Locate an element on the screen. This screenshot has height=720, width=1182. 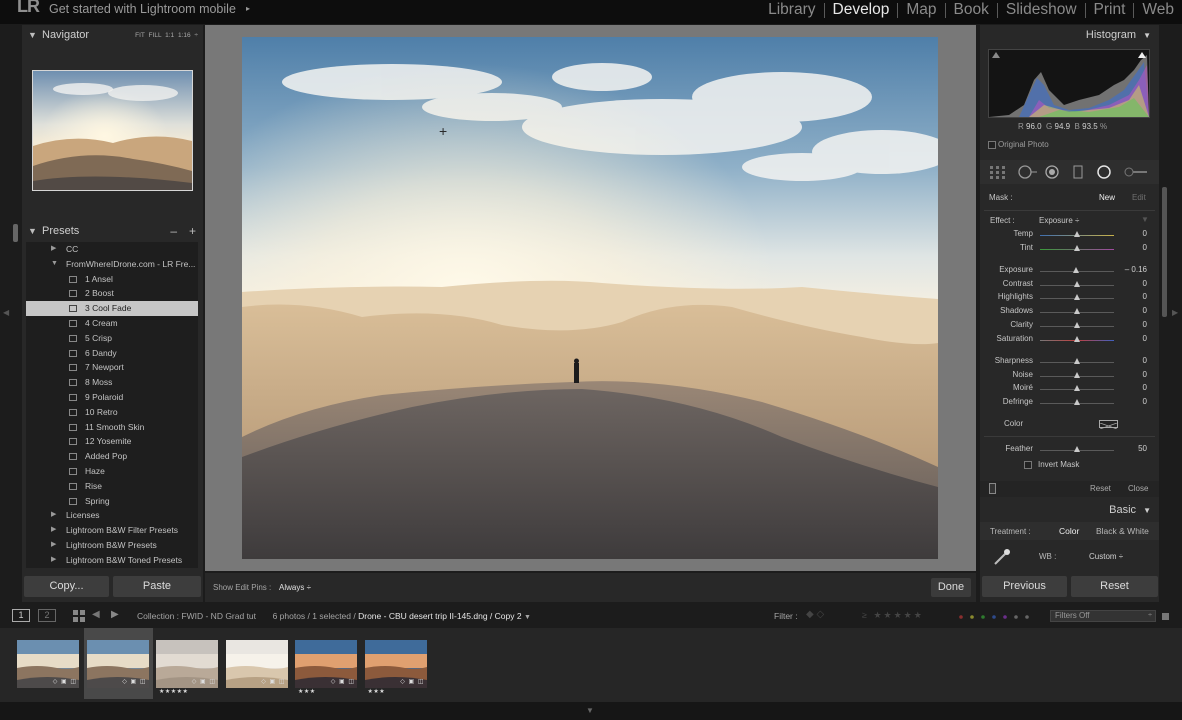
slider-noise: Noise 0 is located at coordinates (1069, 376).